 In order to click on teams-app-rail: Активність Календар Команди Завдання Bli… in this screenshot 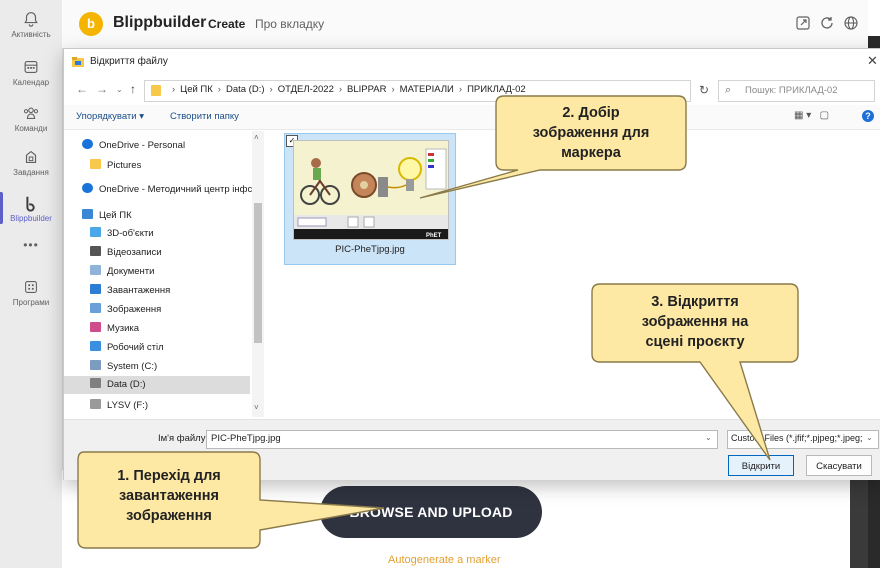, I will do `click(31, 284)`.